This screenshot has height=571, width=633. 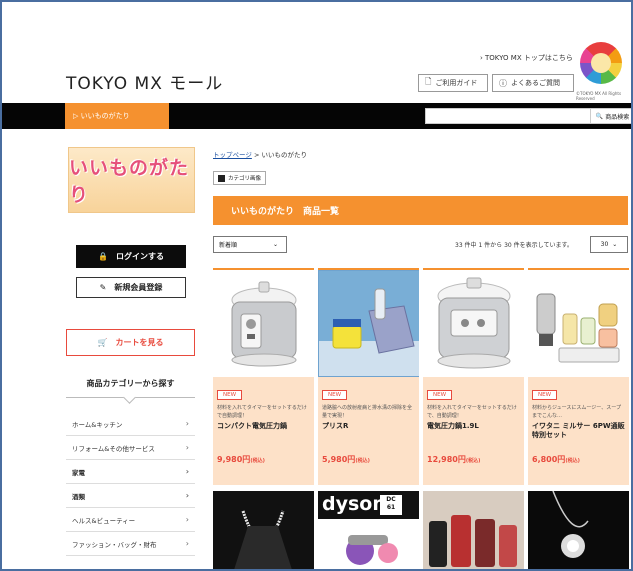 What do you see at coordinates (599, 116) in the screenshot?
I see `search-icon: 🔍` at bounding box center [599, 116].